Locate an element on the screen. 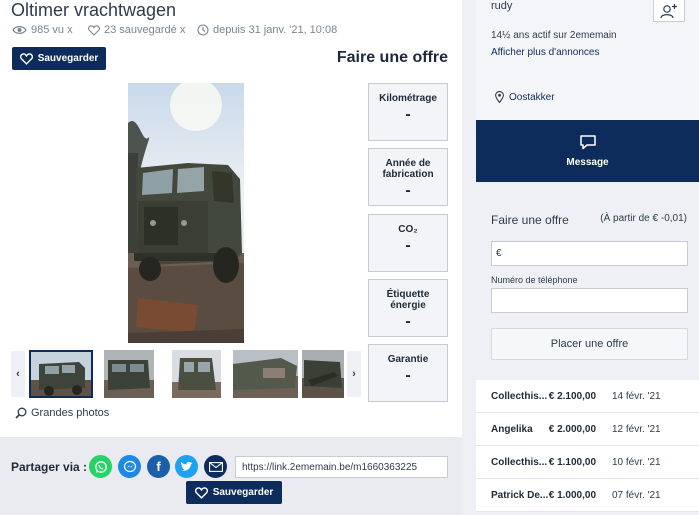  location-pin-icon is located at coordinates (499, 97).